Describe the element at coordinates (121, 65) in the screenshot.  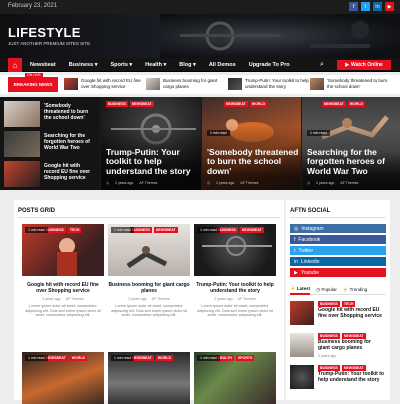
I see `nav-item-sports: Sports ▾` at that location.